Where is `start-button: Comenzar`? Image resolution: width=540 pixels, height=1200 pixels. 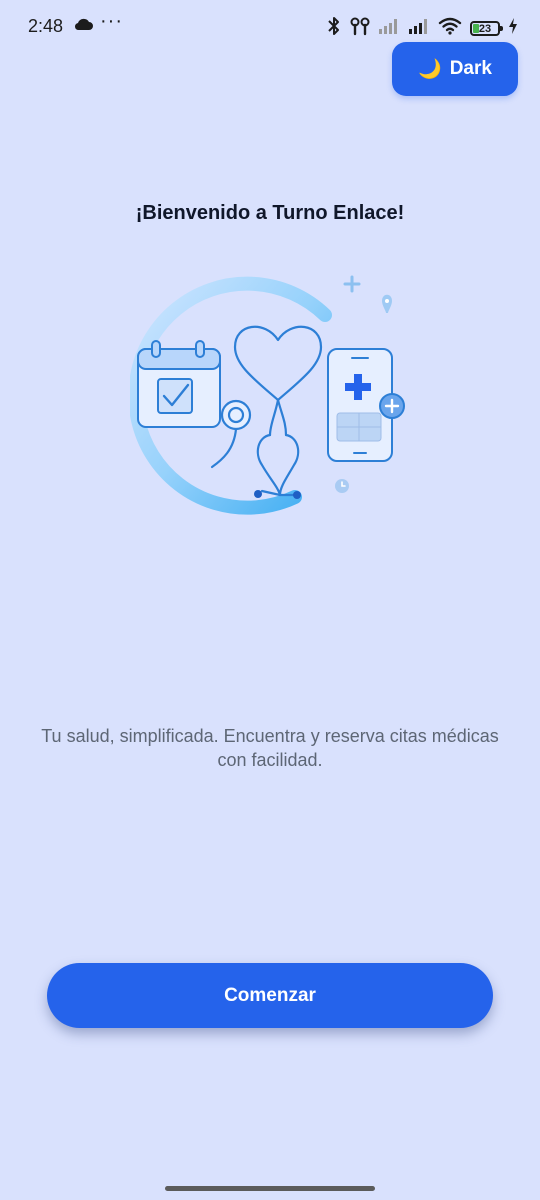 start-button: Comenzar is located at coordinates (270, 995).